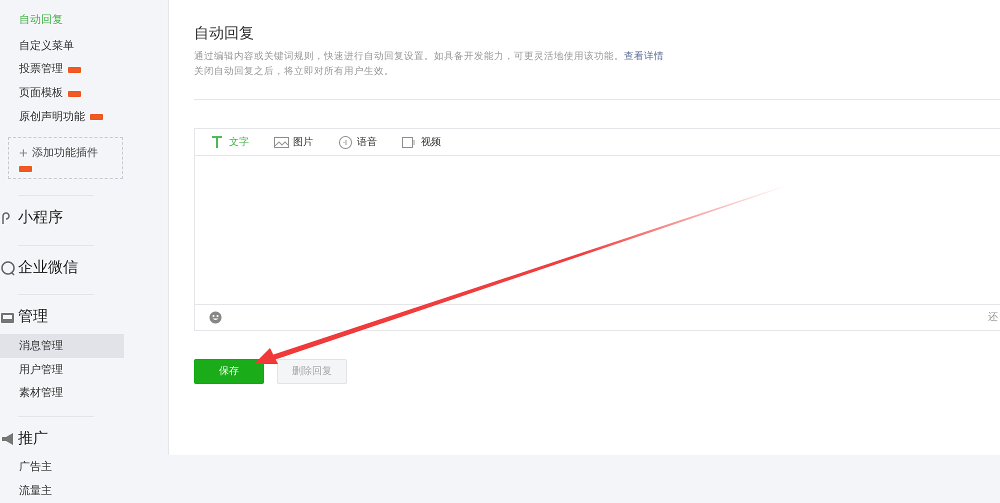 The width and height of the screenshot is (1000, 503). What do you see at coordinates (62, 70) in the screenshot?
I see `sidebar-item: 投票管理` at bounding box center [62, 70].